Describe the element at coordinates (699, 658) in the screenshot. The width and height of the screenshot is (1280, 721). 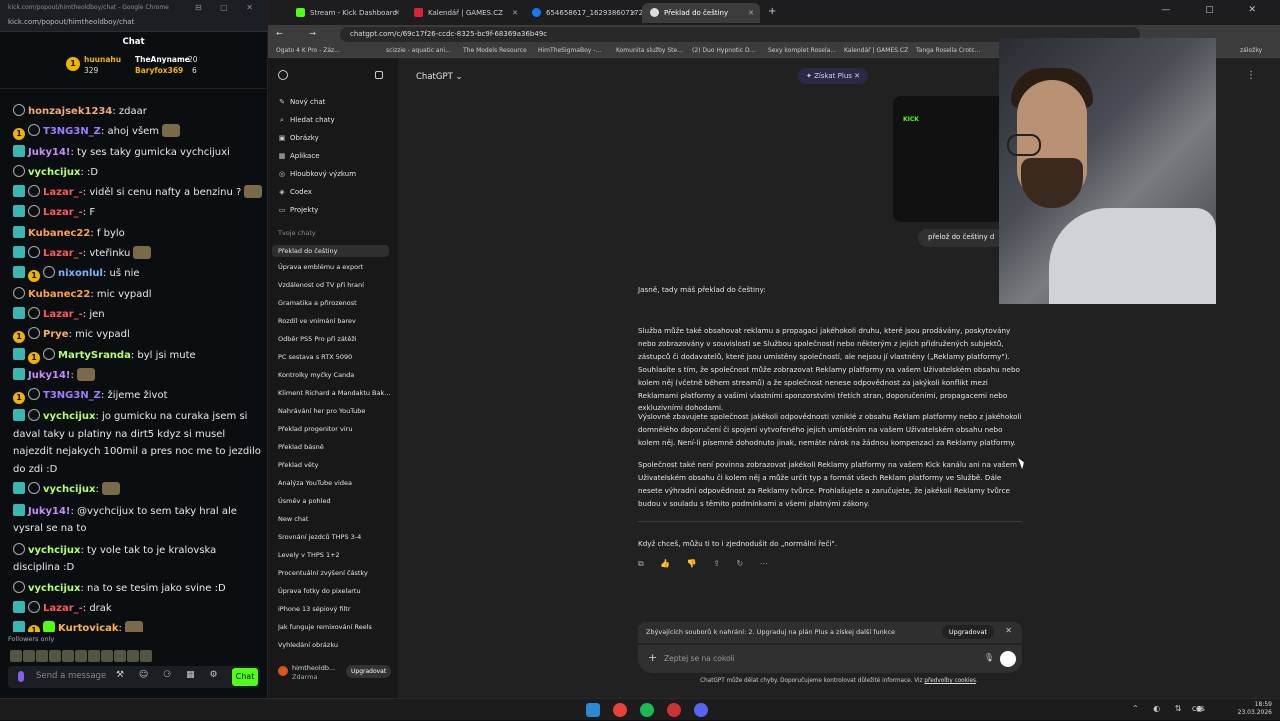
I see `prompt-input: Zeptej se na cokoli` at that location.